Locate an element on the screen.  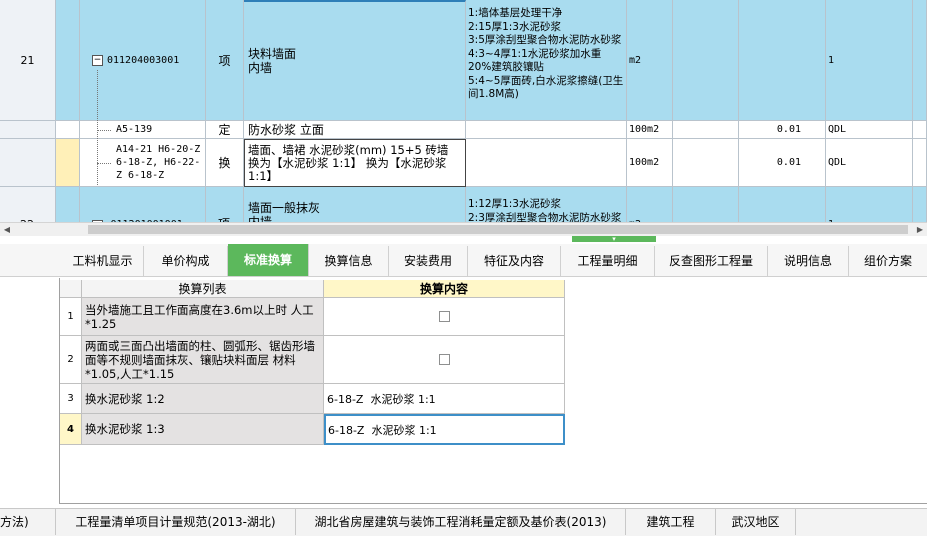
tab-install-fee: 安装费用 is located at coordinates (428, 261).